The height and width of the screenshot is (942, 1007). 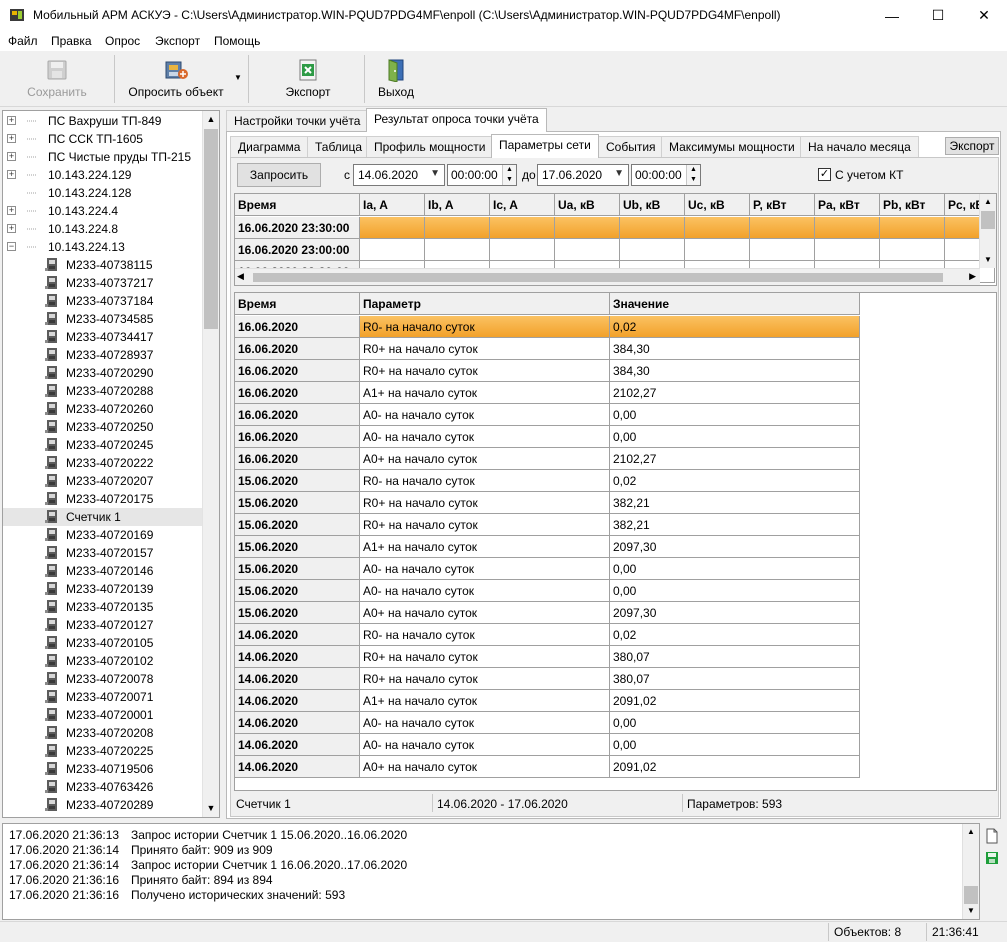 I want to click on column-header: Значение, so click(x=735, y=304).